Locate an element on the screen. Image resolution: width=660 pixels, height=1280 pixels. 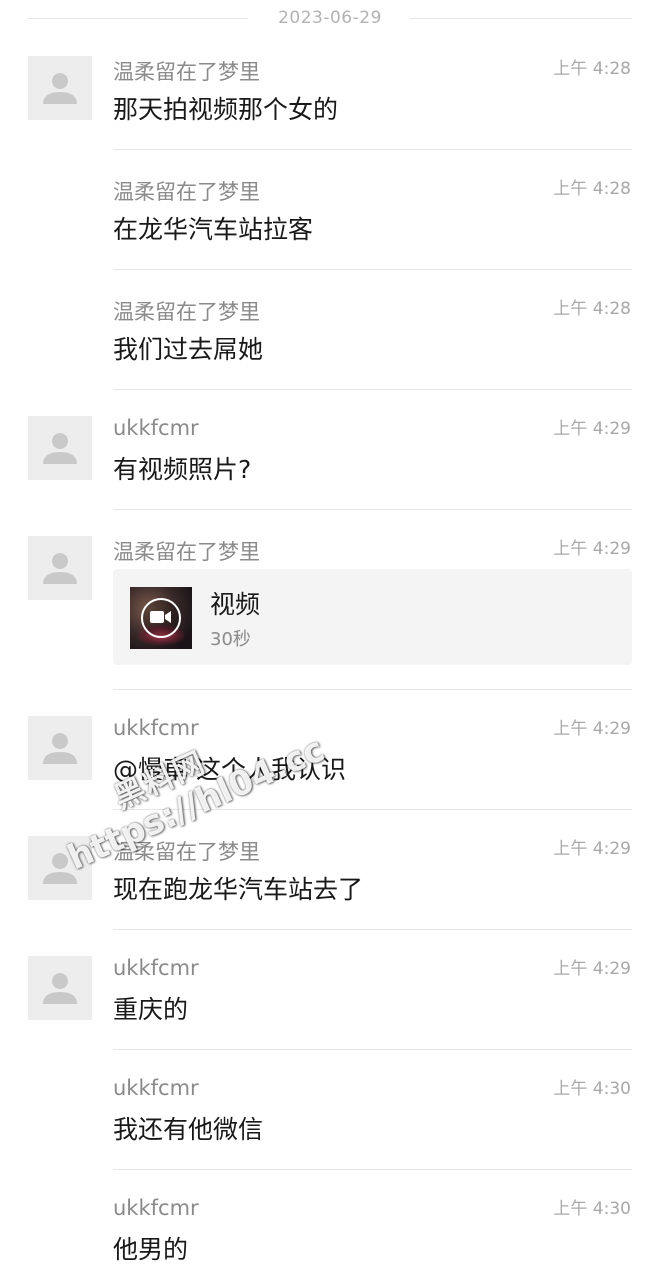
video-duration: 30秒 is located at coordinates (230, 639).